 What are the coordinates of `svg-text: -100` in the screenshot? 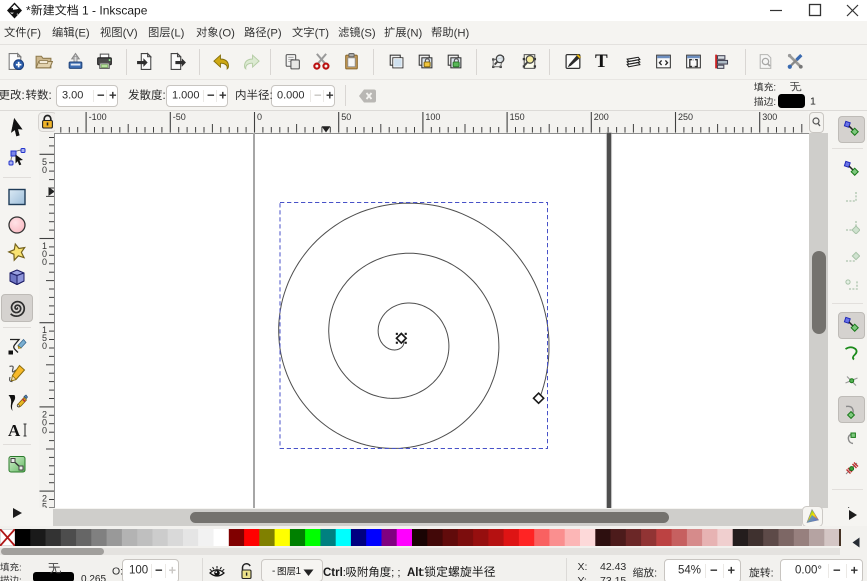 It's located at (98, 117).